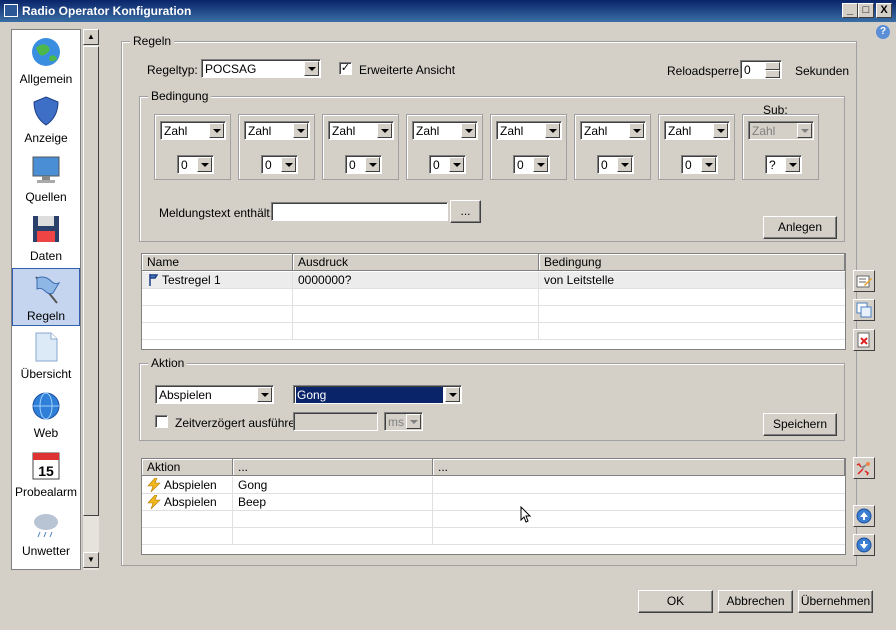 This screenshot has height=630, width=896. Describe the element at coordinates (91, 281) in the screenshot. I see `scroll-thumb` at that location.